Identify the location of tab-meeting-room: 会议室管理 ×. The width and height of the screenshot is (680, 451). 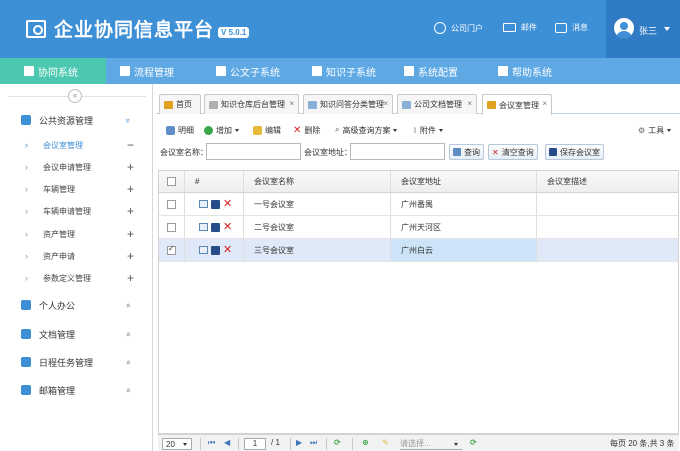
(517, 104).